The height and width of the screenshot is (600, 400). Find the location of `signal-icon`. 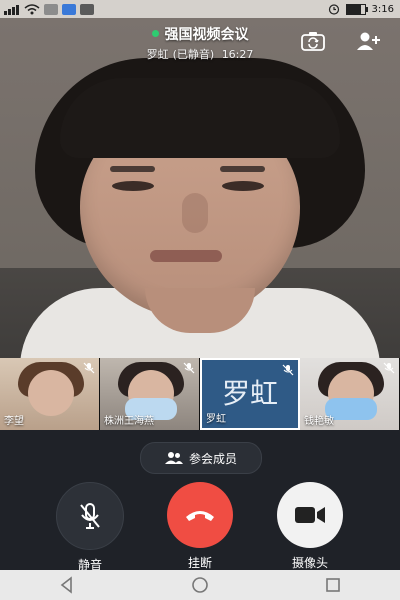

signal-icon is located at coordinates (11, 9).